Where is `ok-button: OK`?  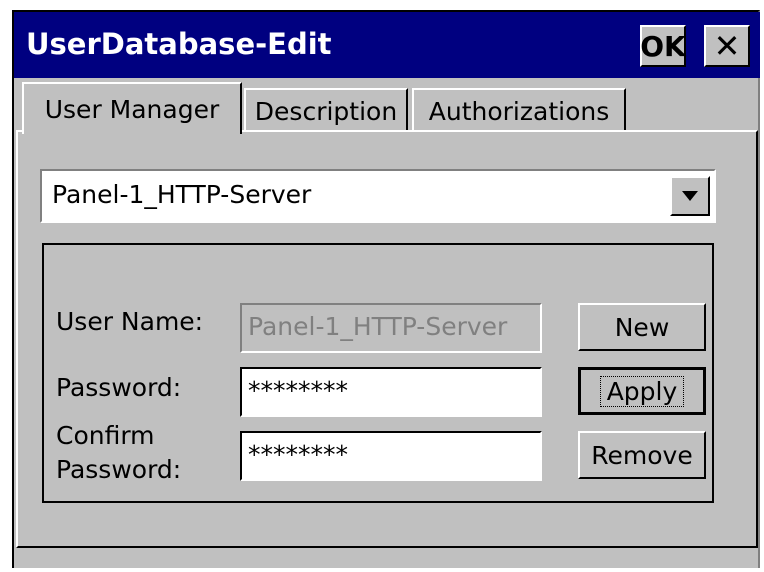 ok-button: OK is located at coordinates (663, 46).